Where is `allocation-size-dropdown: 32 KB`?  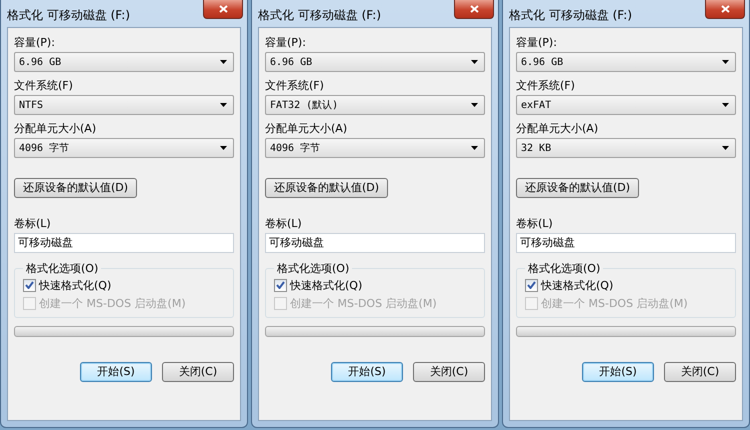
allocation-size-dropdown: 32 KB is located at coordinates (626, 148).